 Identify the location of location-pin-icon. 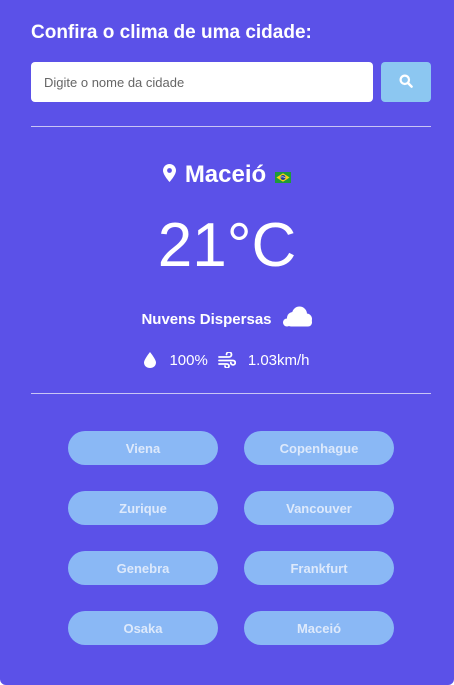
(169, 175).